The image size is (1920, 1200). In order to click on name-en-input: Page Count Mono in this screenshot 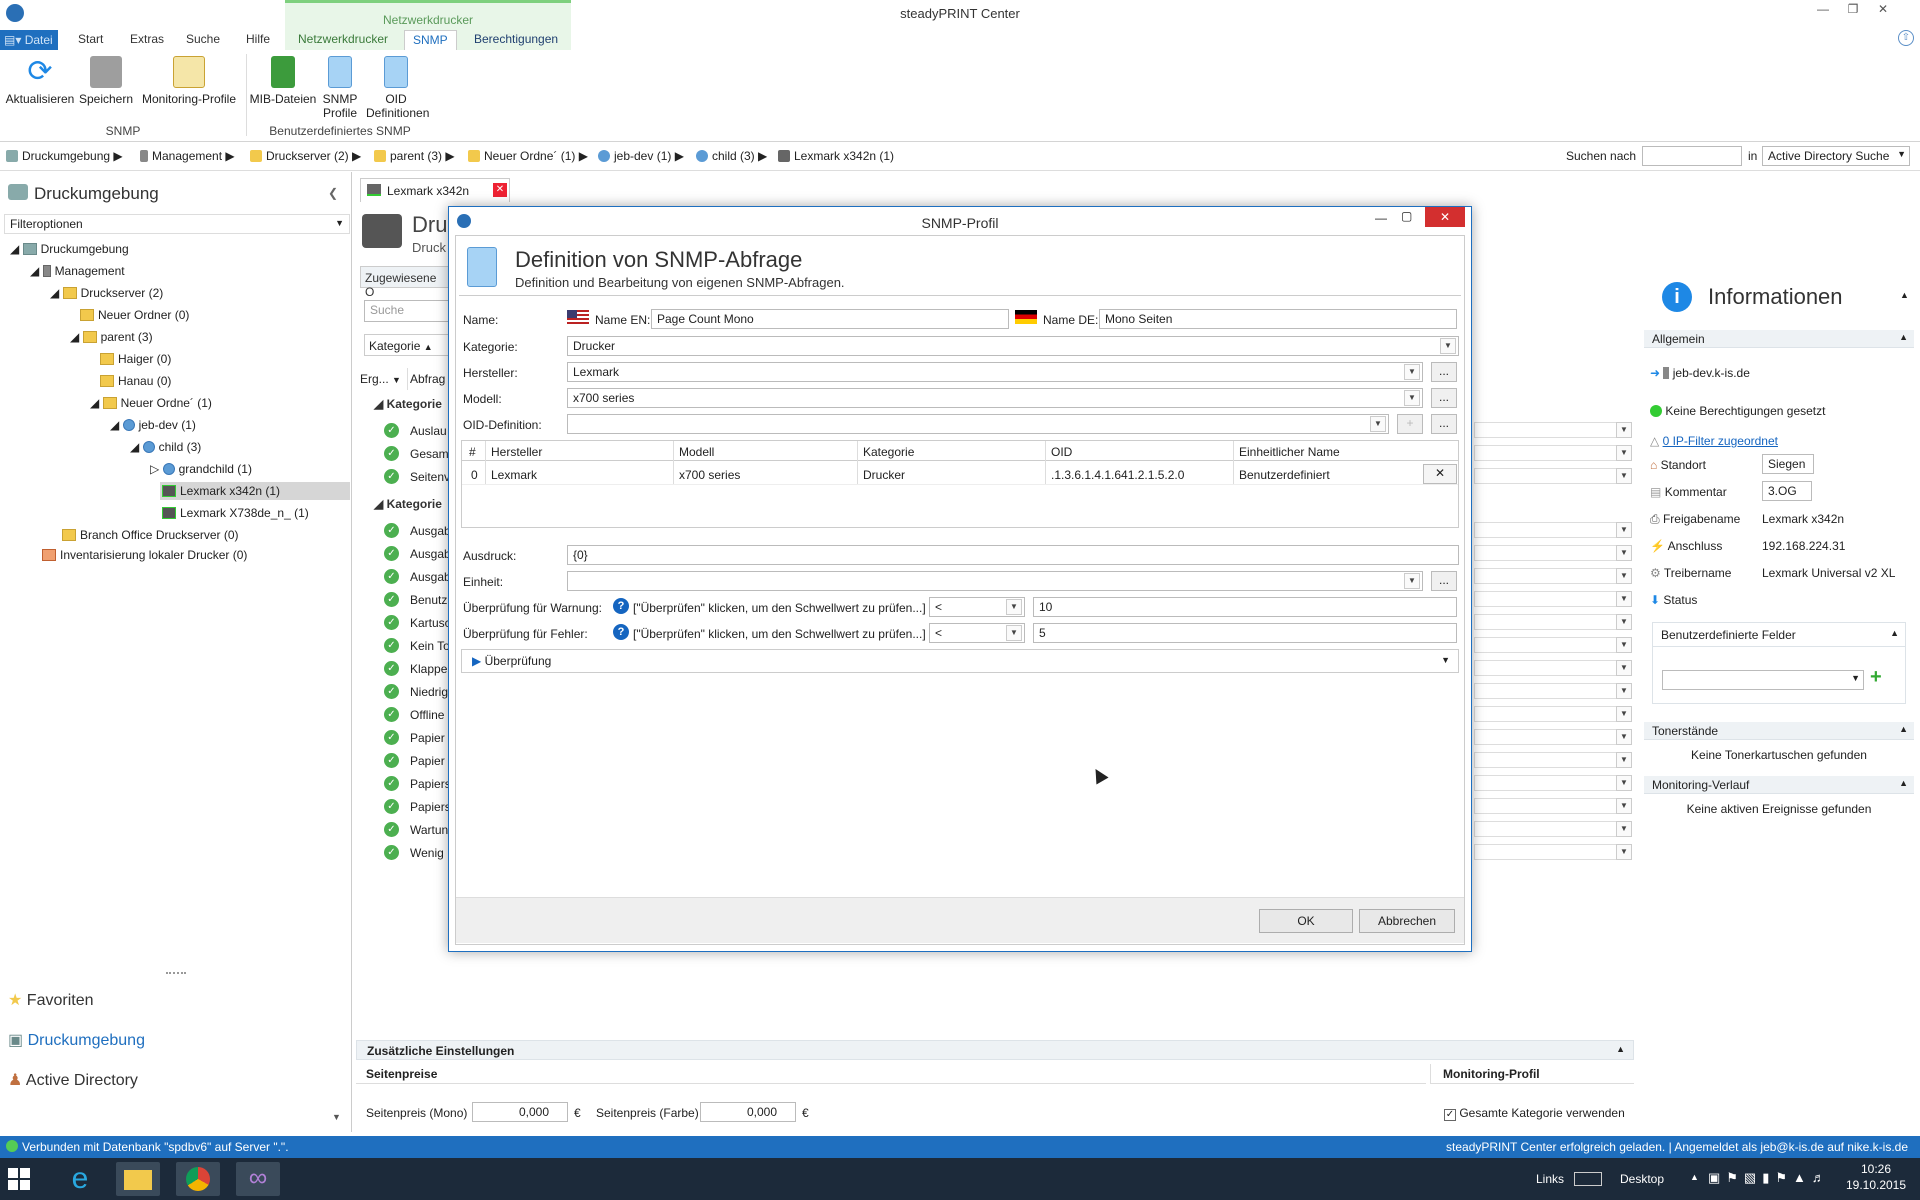, I will do `click(830, 319)`.